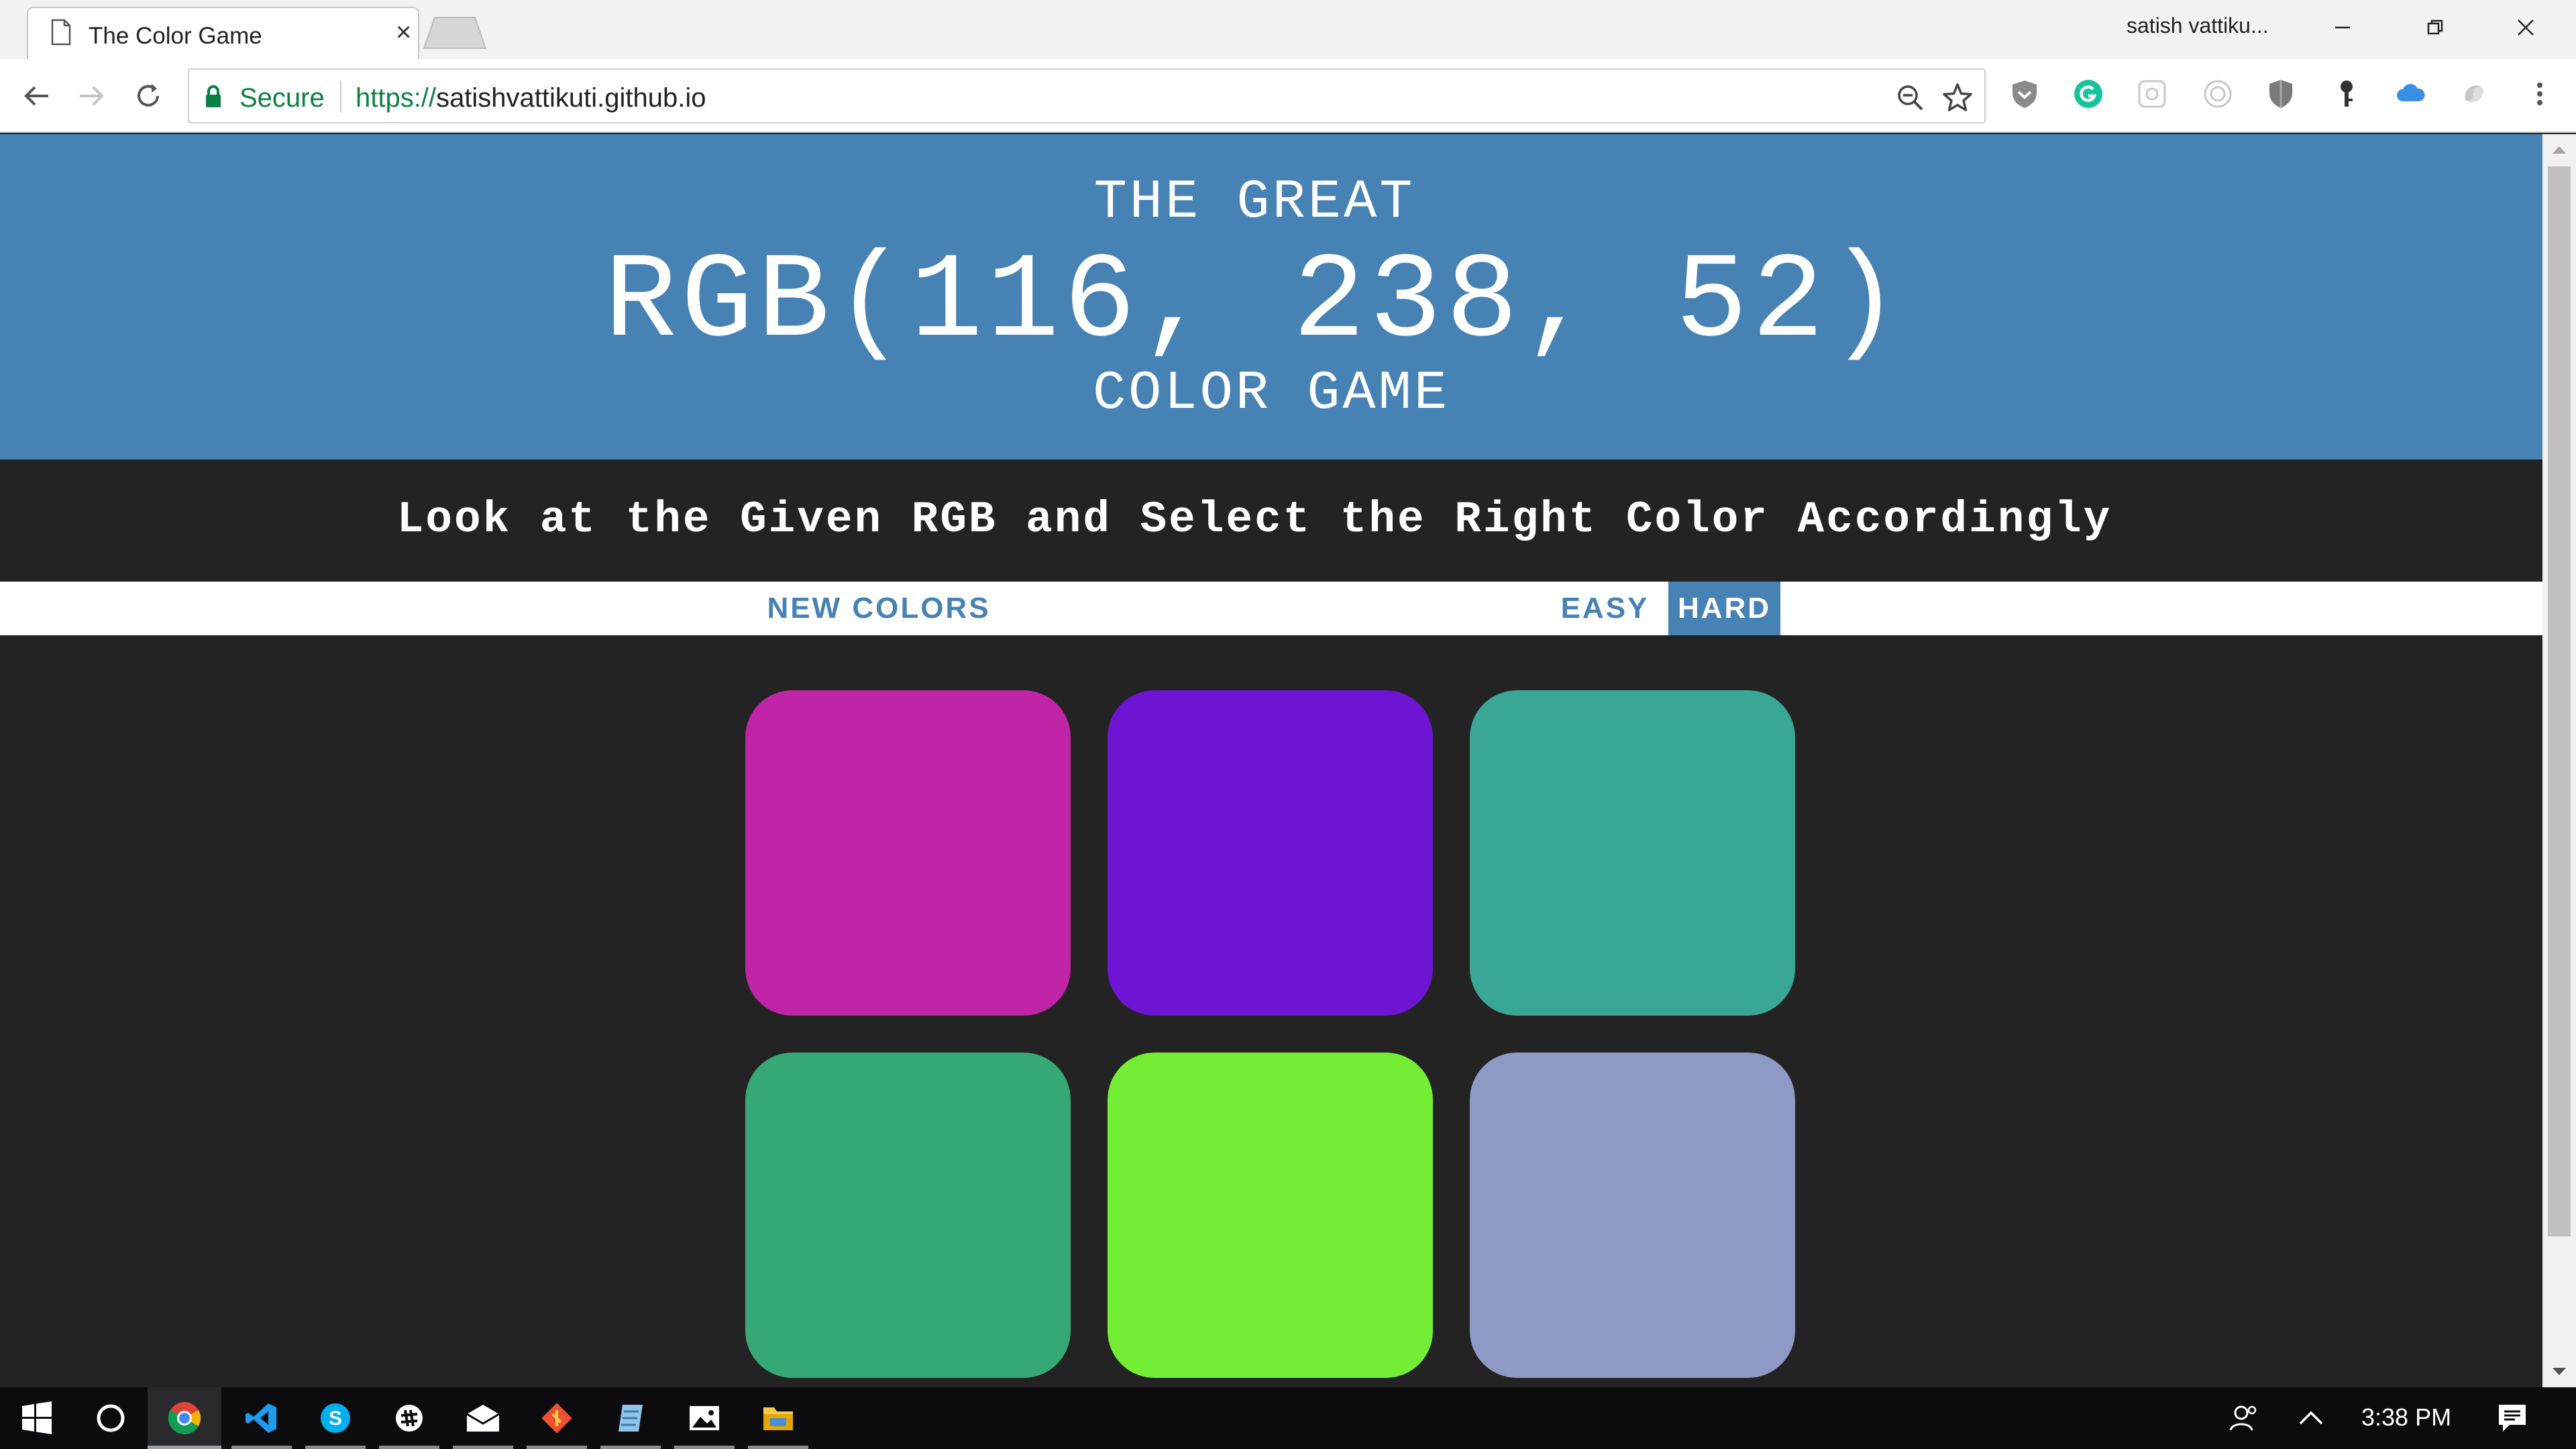 This screenshot has height=1449, width=2576. I want to click on header-title-top: THE GREAT, so click(1254, 202).